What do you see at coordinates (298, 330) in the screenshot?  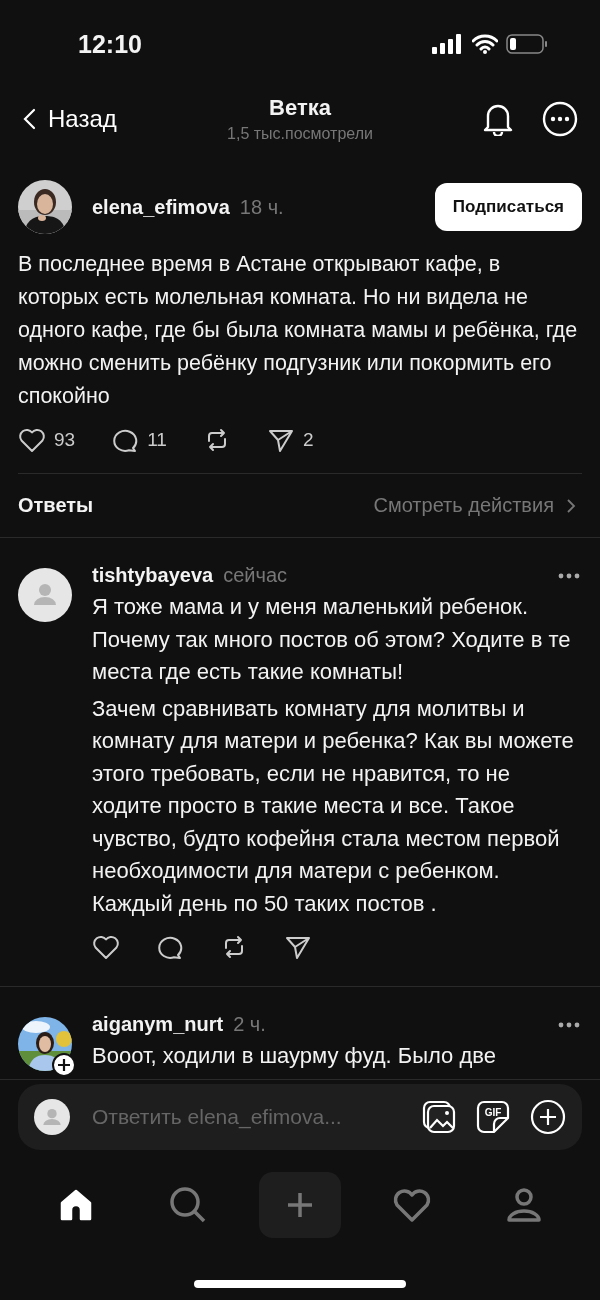 I see `post-text: В последнее время в Астане открывают кафе, в которых есть молельная комната. Но ни видела не одного кафе, где бы была комната мамы и ребёнка, где можно сменить ребёнку подгузник или покормить его спокойно` at bounding box center [298, 330].